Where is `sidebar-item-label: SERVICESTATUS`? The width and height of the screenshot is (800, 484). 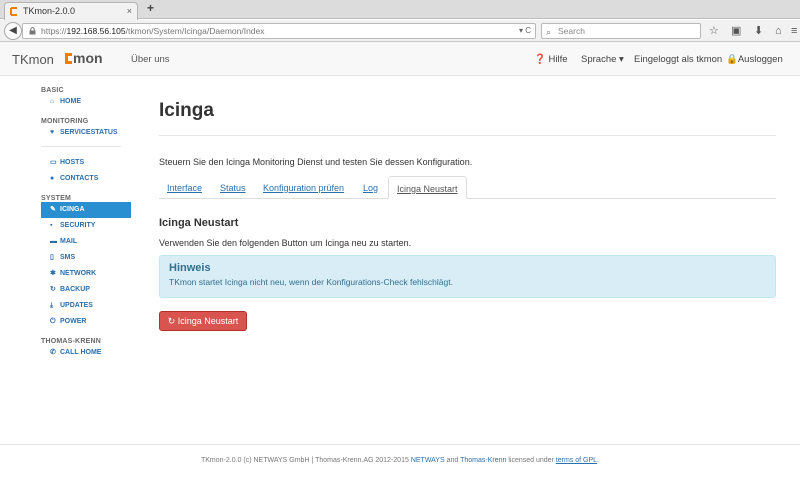
sidebar-item-label: SERVICESTATUS is located at coordinates (89, 132).